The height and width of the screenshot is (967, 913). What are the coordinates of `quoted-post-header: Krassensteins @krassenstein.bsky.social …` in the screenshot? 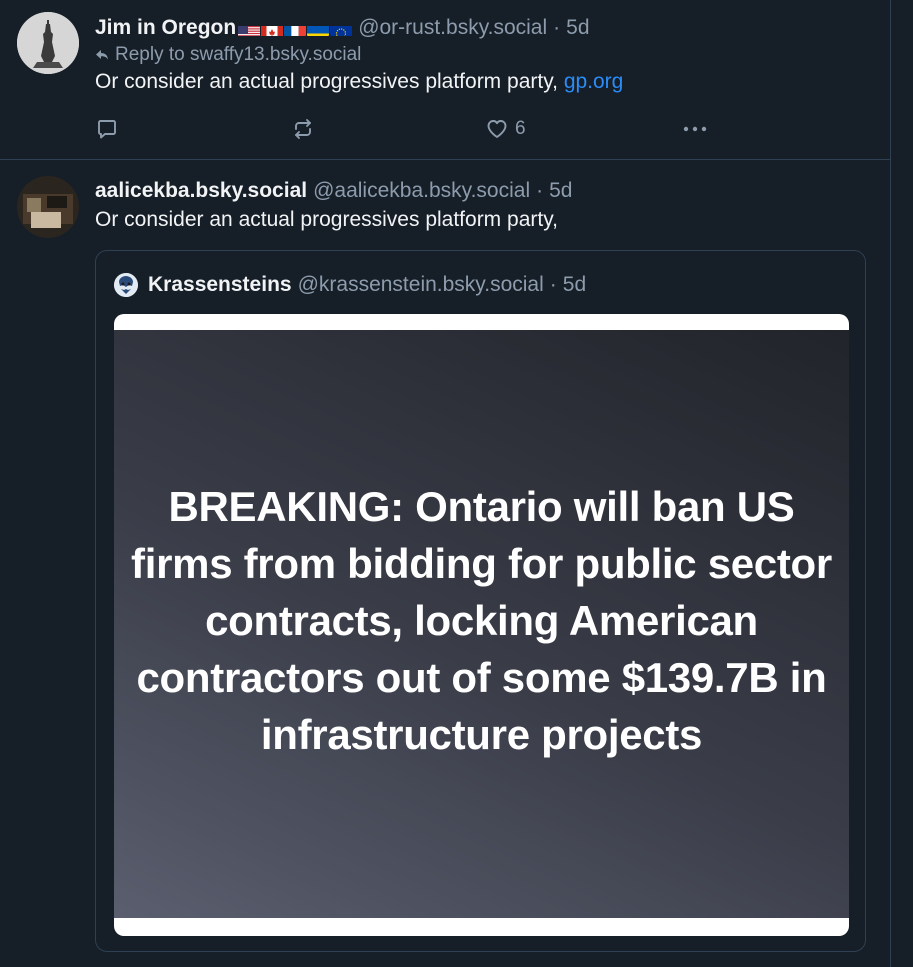 It's located at (350, 285).